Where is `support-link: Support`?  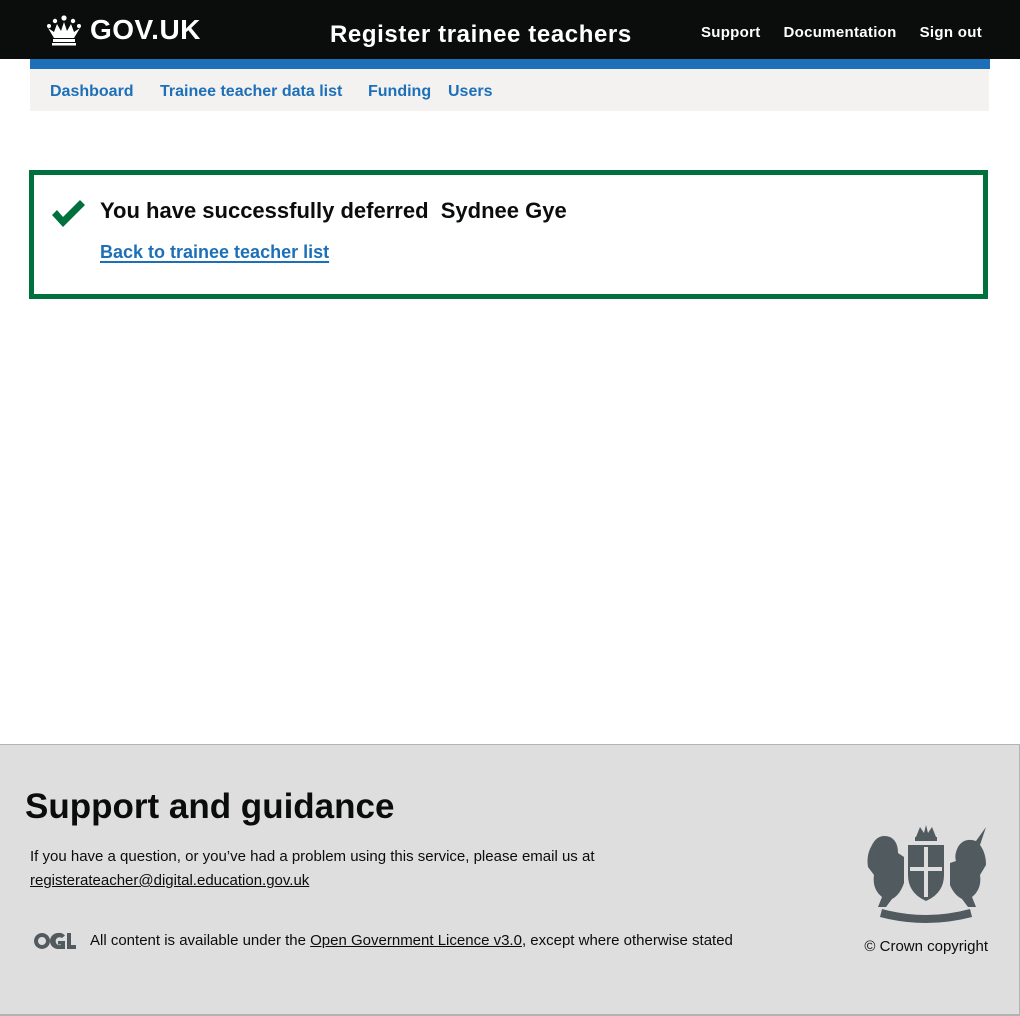 support-link: Support is located at coordinates (731, 33).